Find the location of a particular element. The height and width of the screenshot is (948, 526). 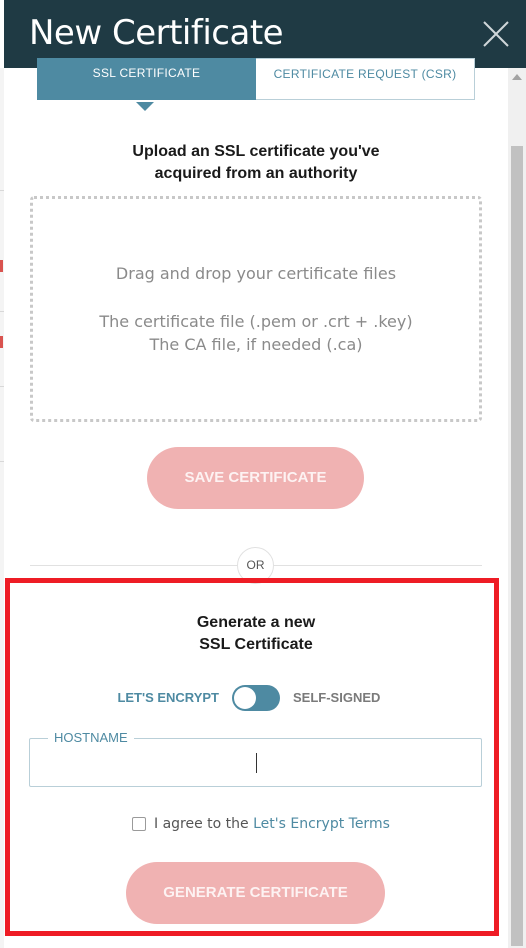

agree-terms-text: I agree to the Let's Encrypt Terms is located at coordinates (272, 824).